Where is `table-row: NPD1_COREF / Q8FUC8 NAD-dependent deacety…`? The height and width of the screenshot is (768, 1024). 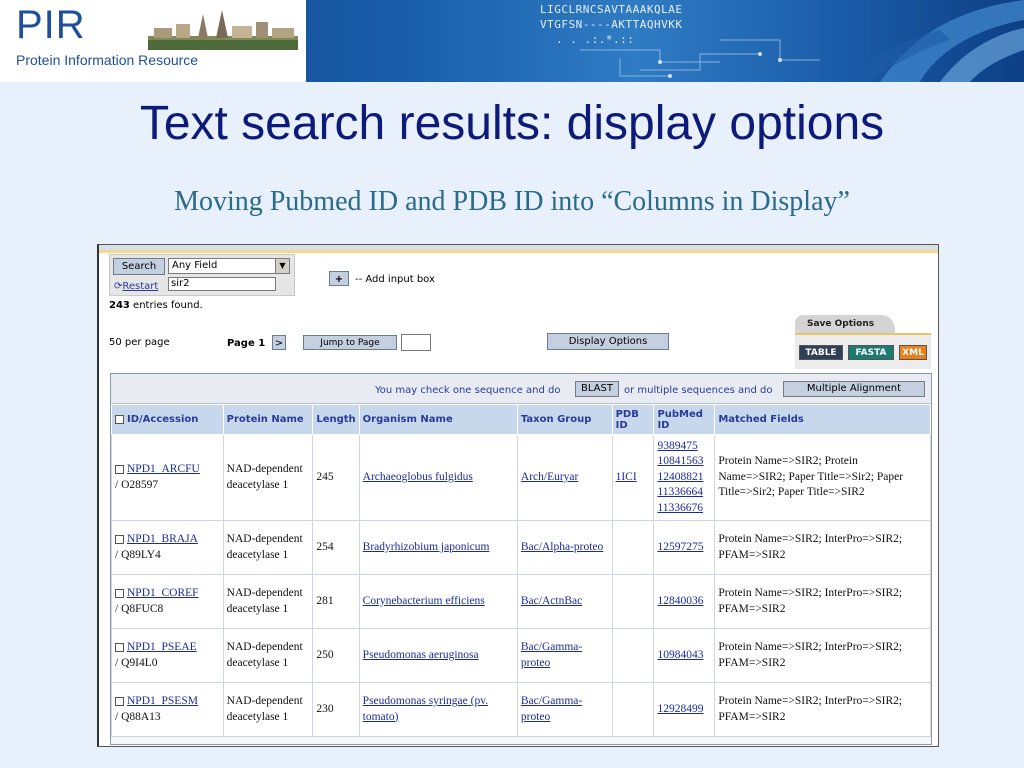 table-row: NPD1_COREF / Q8FUC8 NAD-dependent deacety… is located at coordinates (521, 601).